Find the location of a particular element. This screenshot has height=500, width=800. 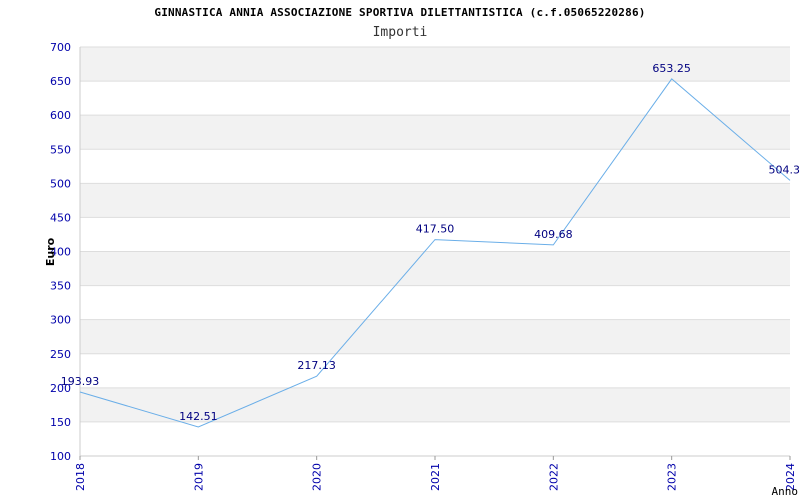

y-axis-label: Euro is located at coordinates (50, 251).